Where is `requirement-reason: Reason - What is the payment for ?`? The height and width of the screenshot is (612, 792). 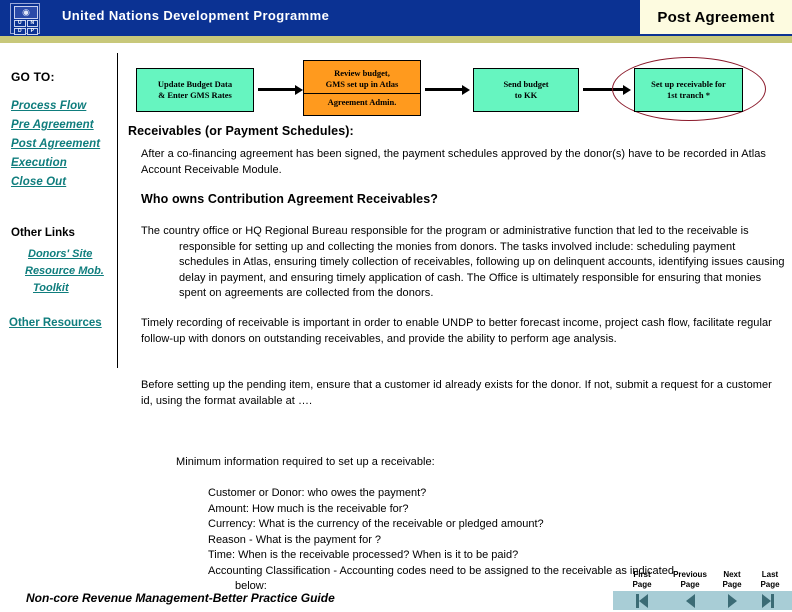
requirement-reason: Reason - What is the payment for ? is located at coordinates (295, 539).